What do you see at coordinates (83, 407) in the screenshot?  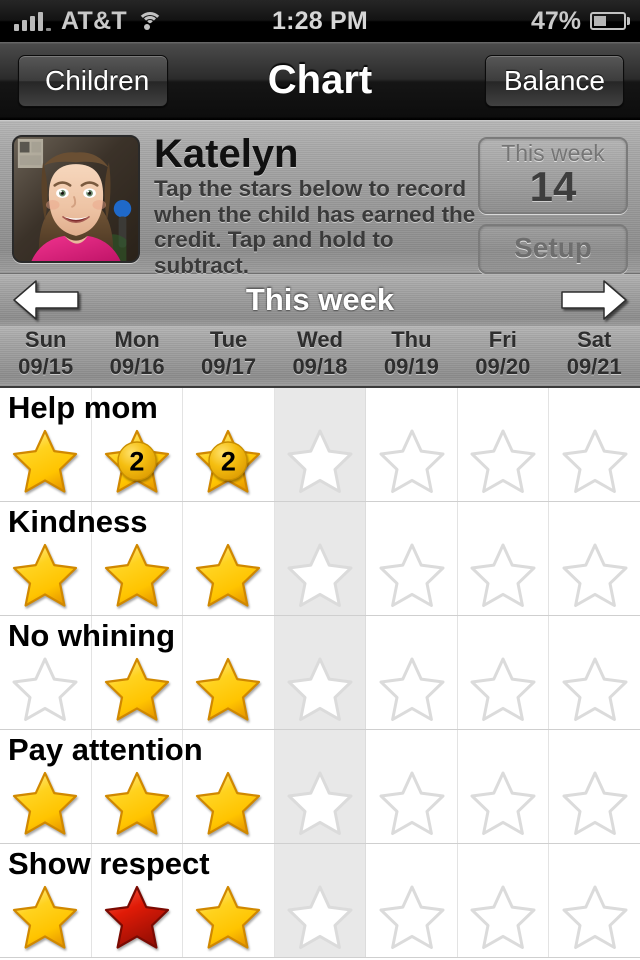 I see `chart-row-label: Help mom` at bounding box center [83, 407].